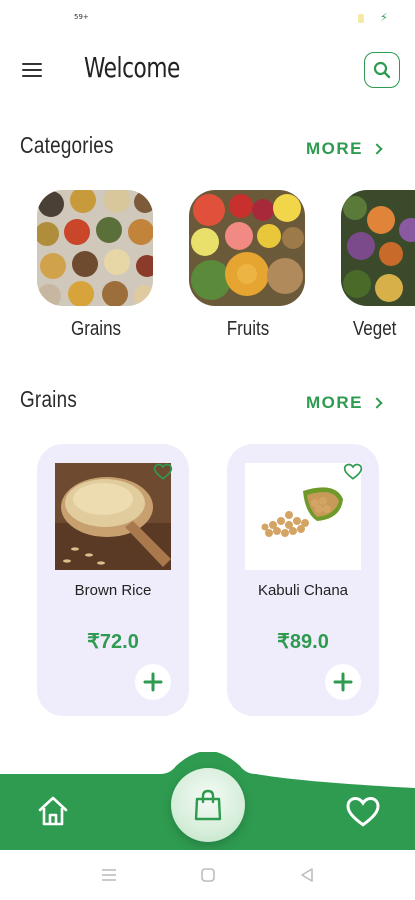  I want to click on categories-more-link: MORE, so click(344, 149).